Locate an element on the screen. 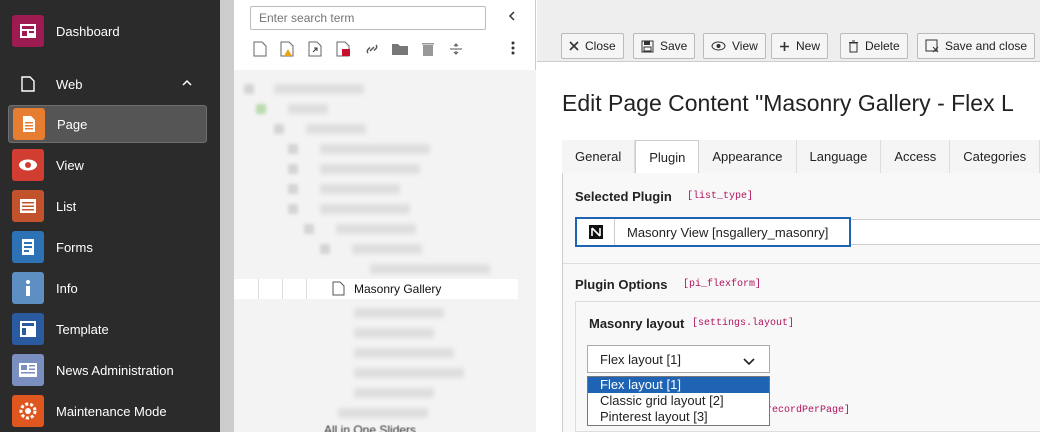 The height and width of the screenshot is (432, 1040). save-icon is located at coordinates (647, 46).